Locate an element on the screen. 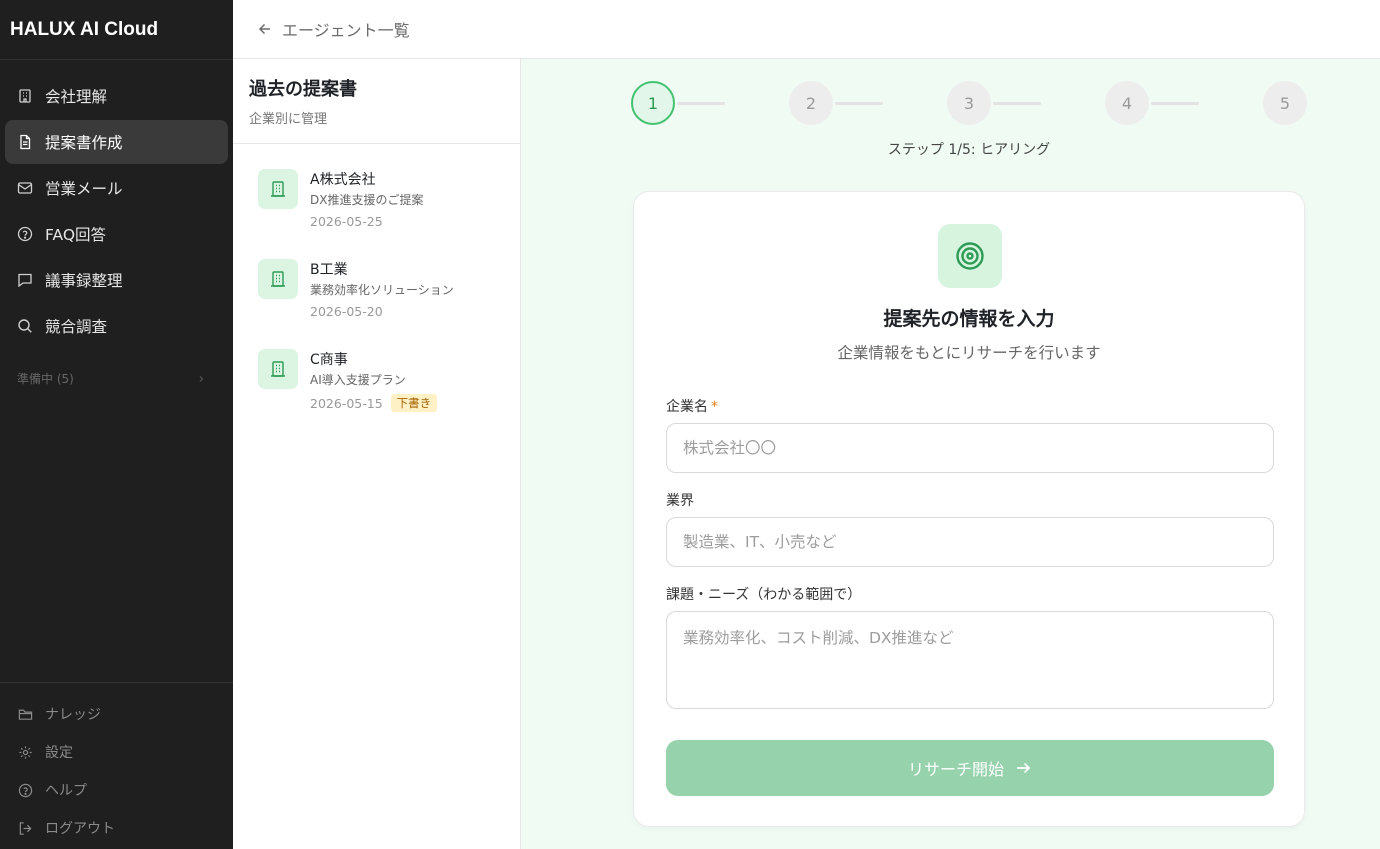  company-name-input is located at coordinates (970, 448).